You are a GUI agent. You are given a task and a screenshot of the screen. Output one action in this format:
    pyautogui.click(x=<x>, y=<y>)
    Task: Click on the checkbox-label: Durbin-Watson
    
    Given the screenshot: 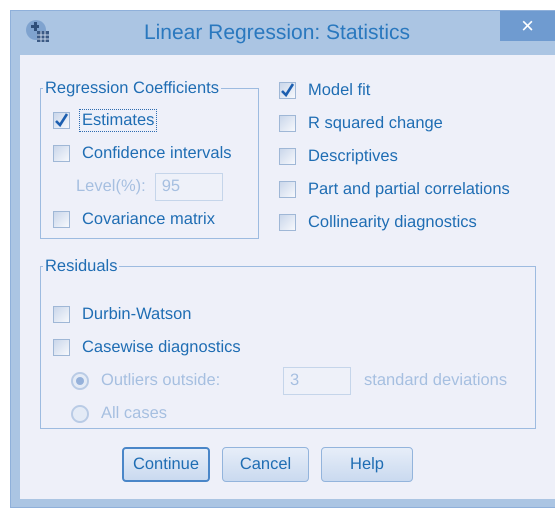 What is the action you would take?
    pyautogui.click(x=136, y=314)
    